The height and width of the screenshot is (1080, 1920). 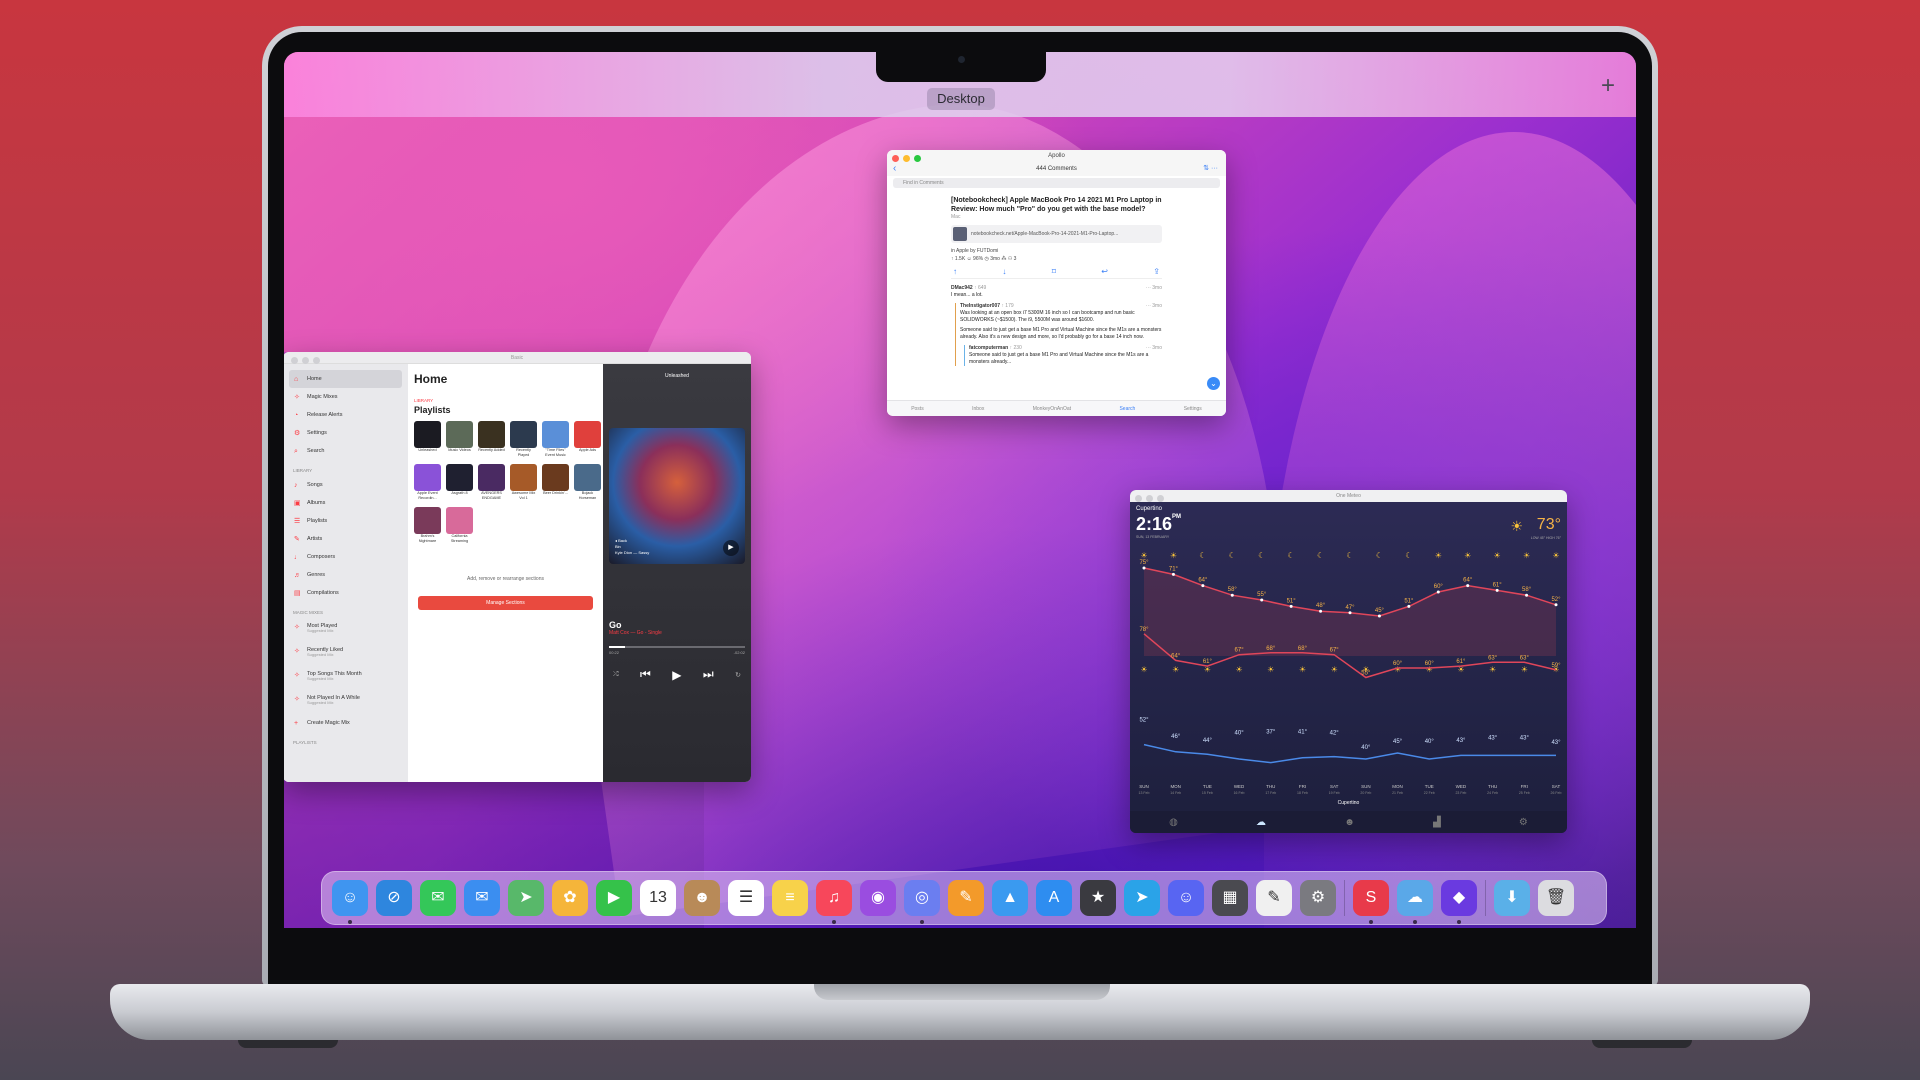 What do you see at coordinates (1056, 183) in the screenshot?
I see `find-in-comments-input: Find in Comments` at bounding box center [1056, 183].